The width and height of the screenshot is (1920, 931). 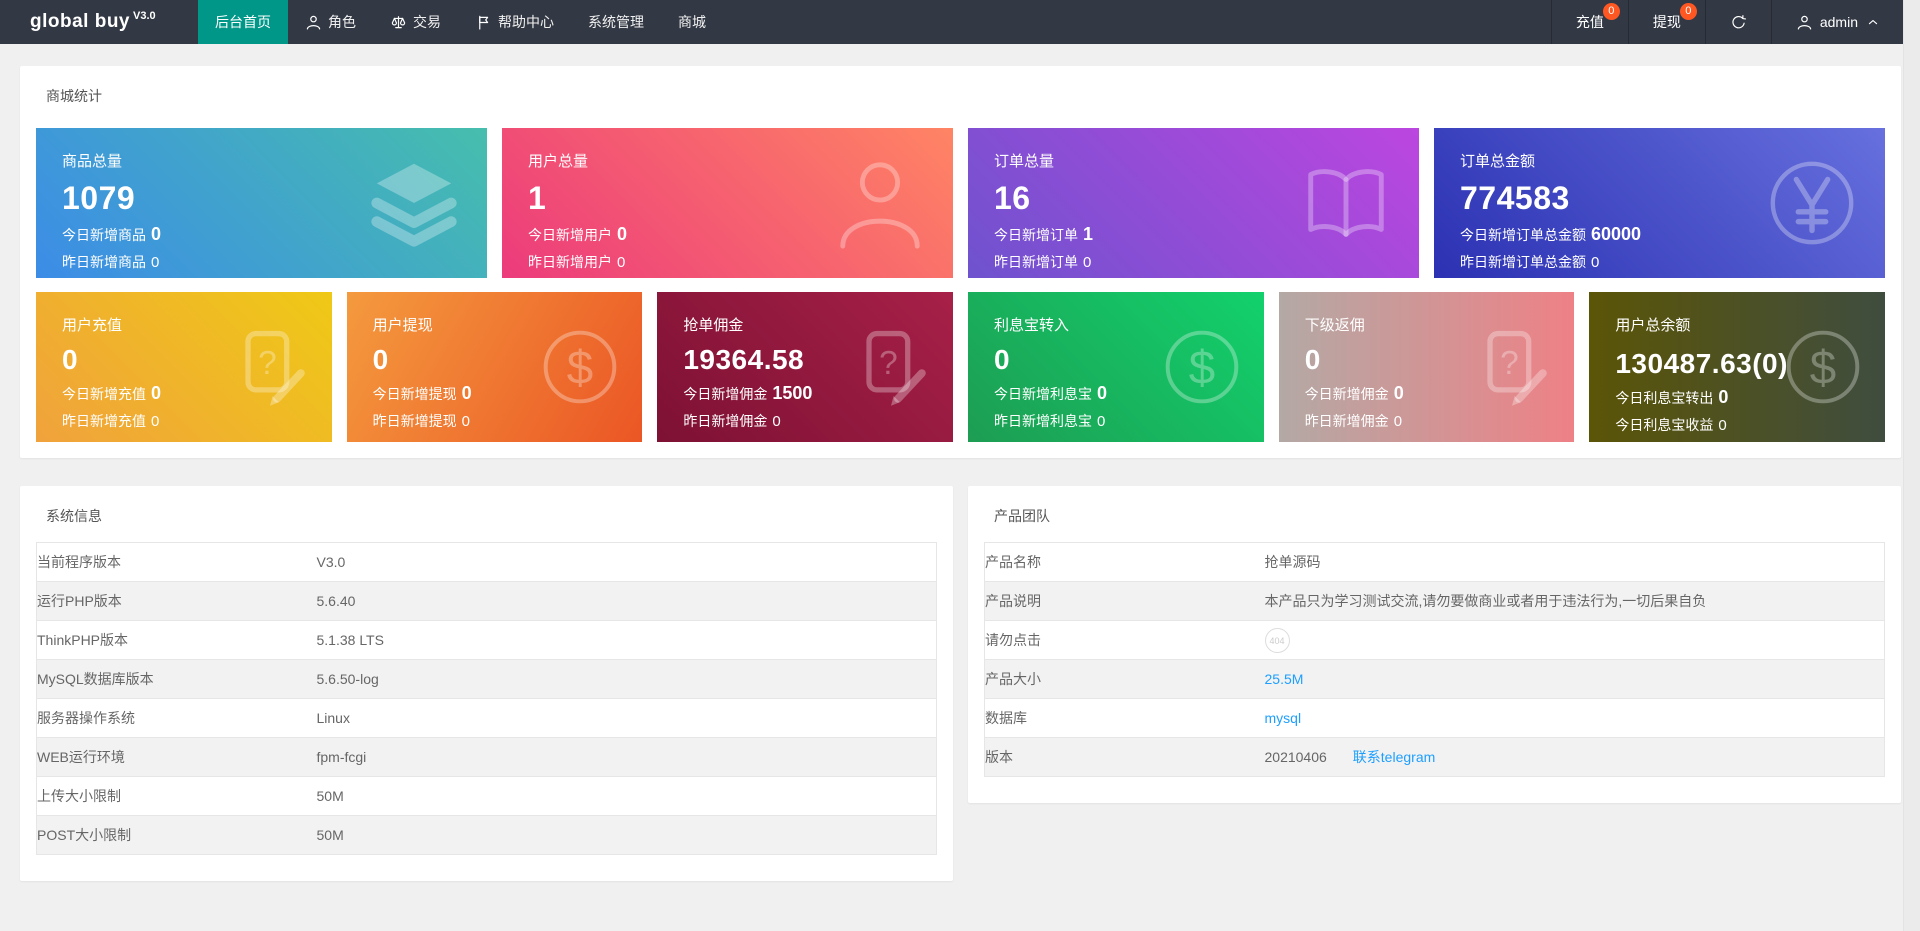 I want to click on product-team-row-value: 20210406 联系telegram, so click(x=1574, y=757).